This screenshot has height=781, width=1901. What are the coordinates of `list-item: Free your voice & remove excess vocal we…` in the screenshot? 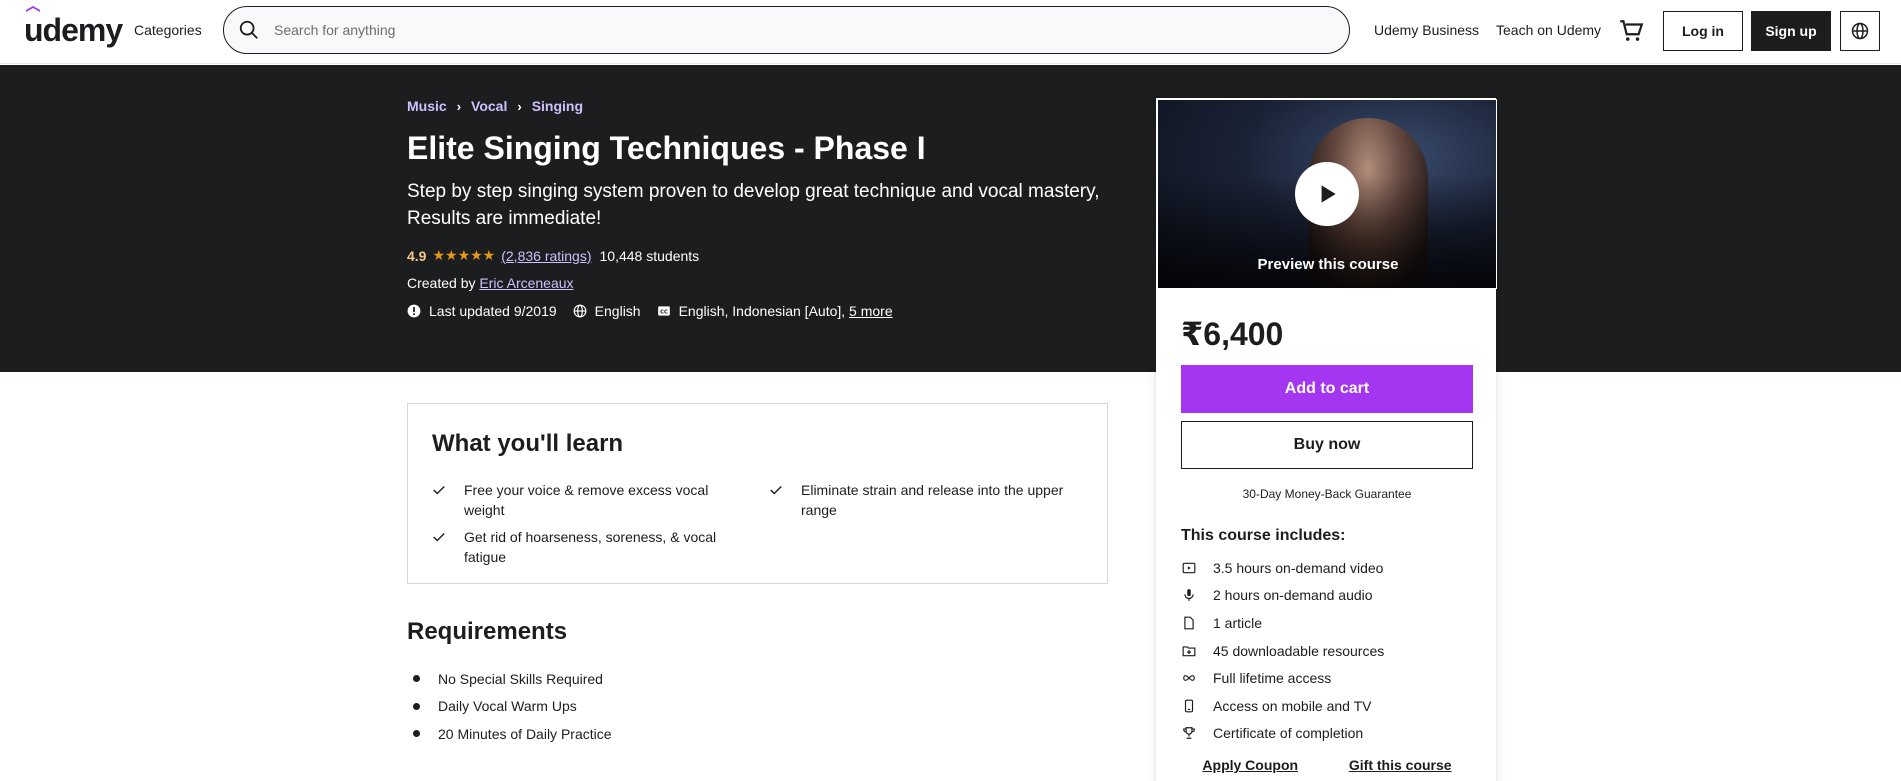 It's located at (577, 500).